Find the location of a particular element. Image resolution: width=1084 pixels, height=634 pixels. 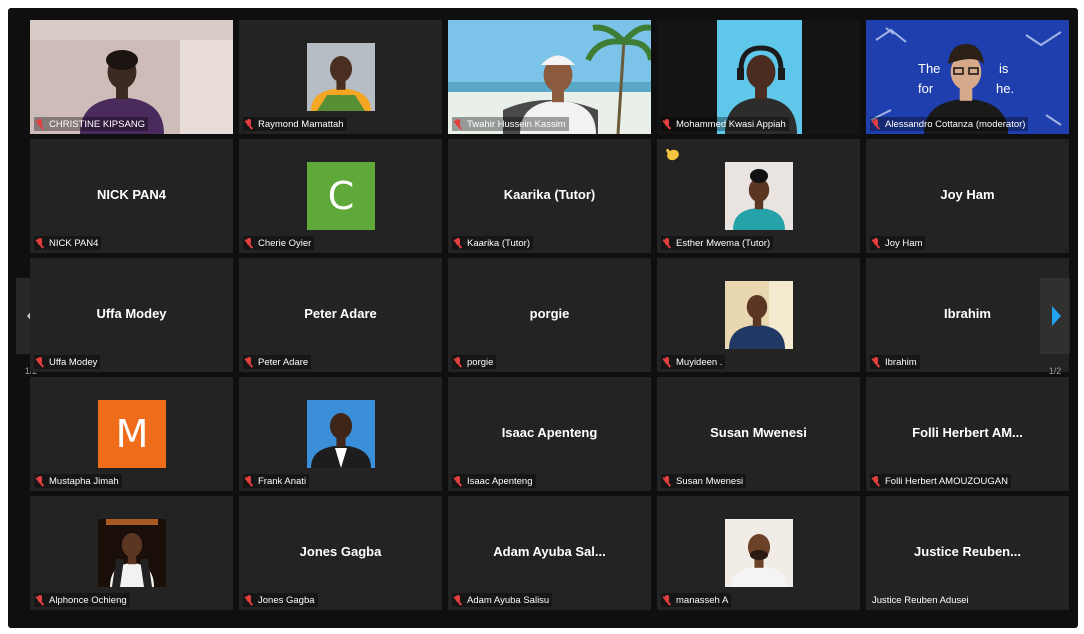

participant-name-label: Peter Adare is located at coordinates (277, 362).